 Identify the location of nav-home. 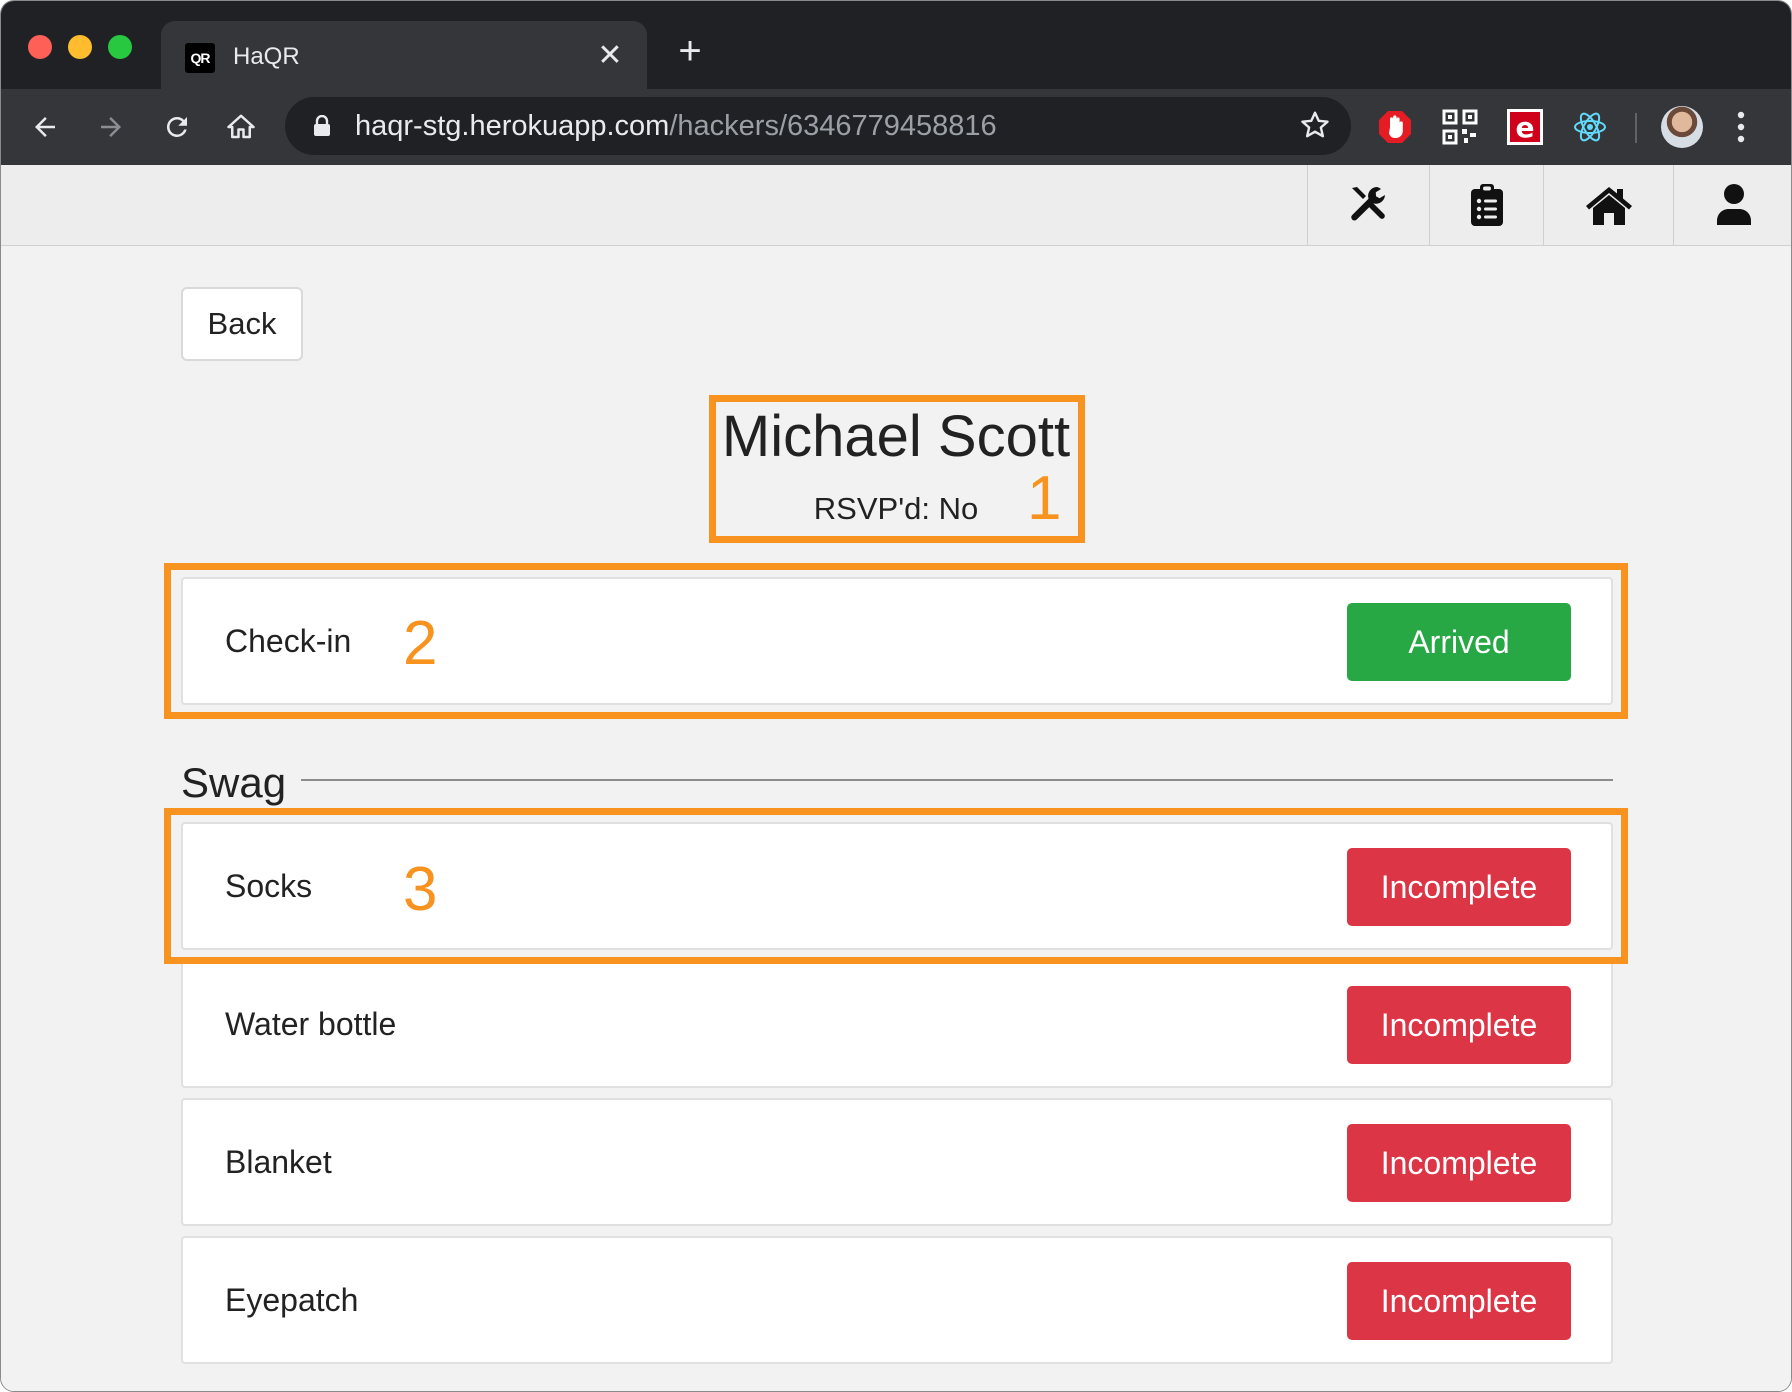
(1608, 205).